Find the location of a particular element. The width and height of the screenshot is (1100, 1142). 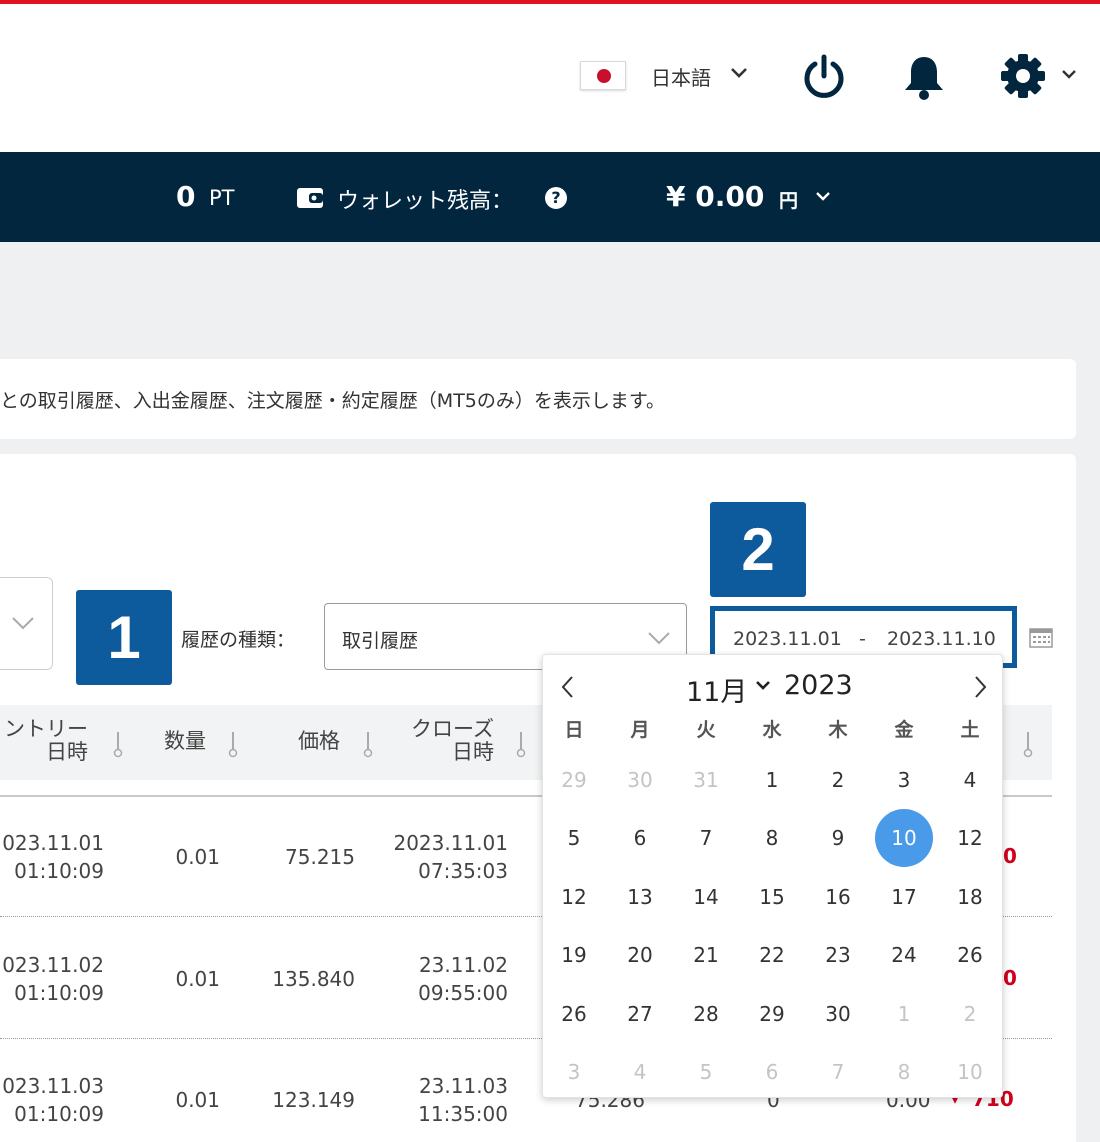

chevron-right-icon is located at coordinates (980, 687).